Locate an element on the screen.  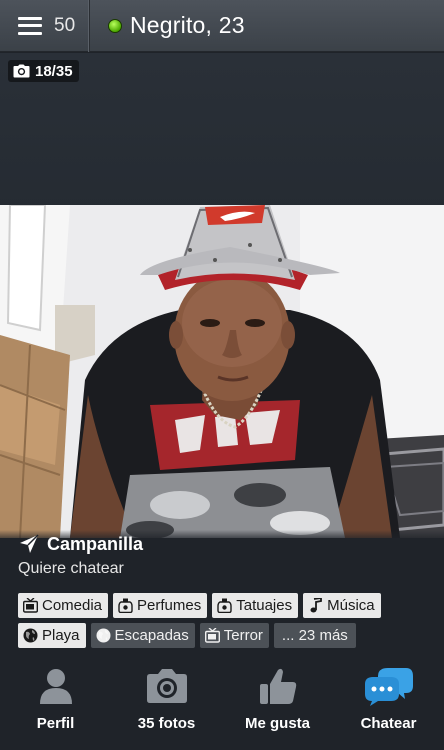
nav-chat-button: Chatear is located at coordinates (388, 702).